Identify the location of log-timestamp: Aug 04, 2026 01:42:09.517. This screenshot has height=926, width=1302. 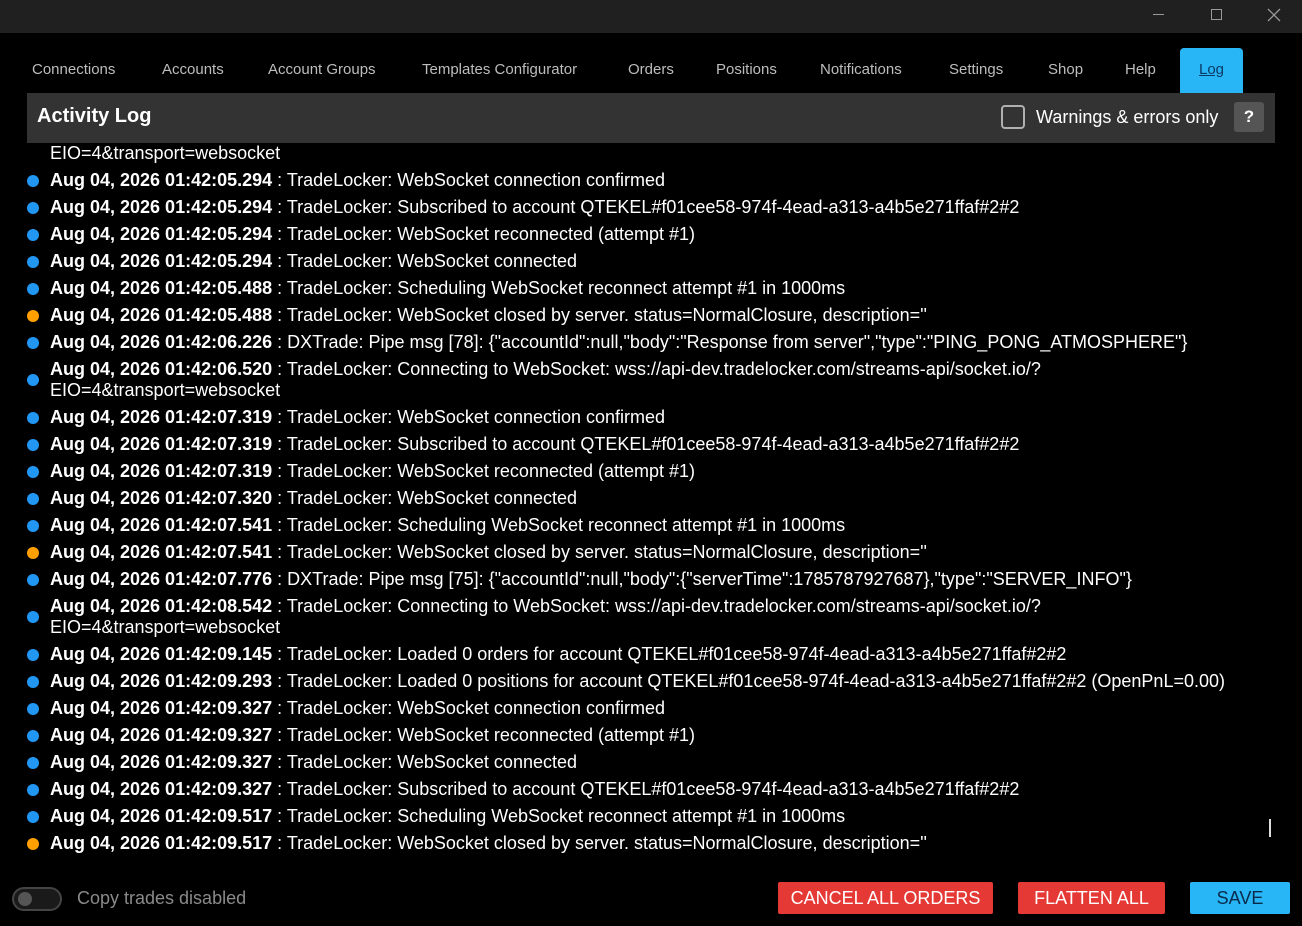
(161, 843).